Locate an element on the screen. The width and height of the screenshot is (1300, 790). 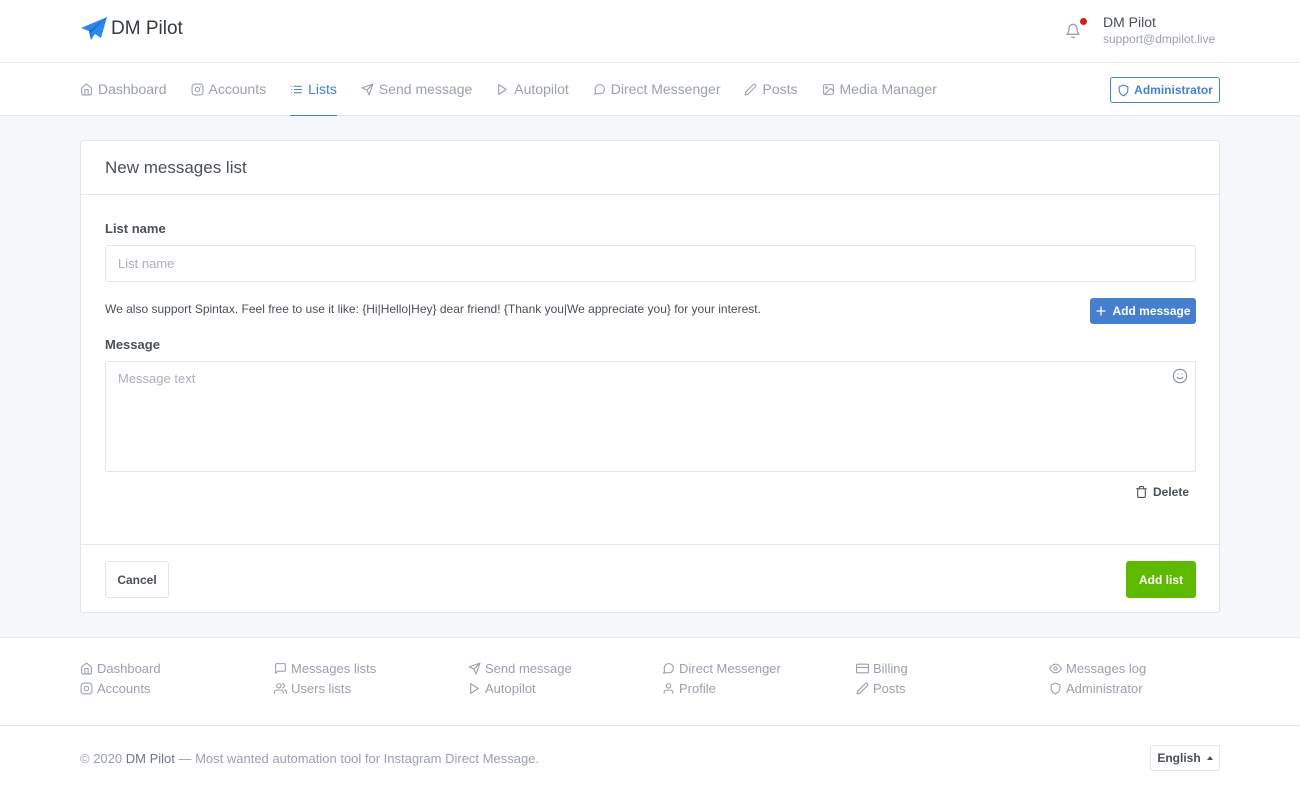
footer-link-billing: Billing is located at coordinates (882, 668).